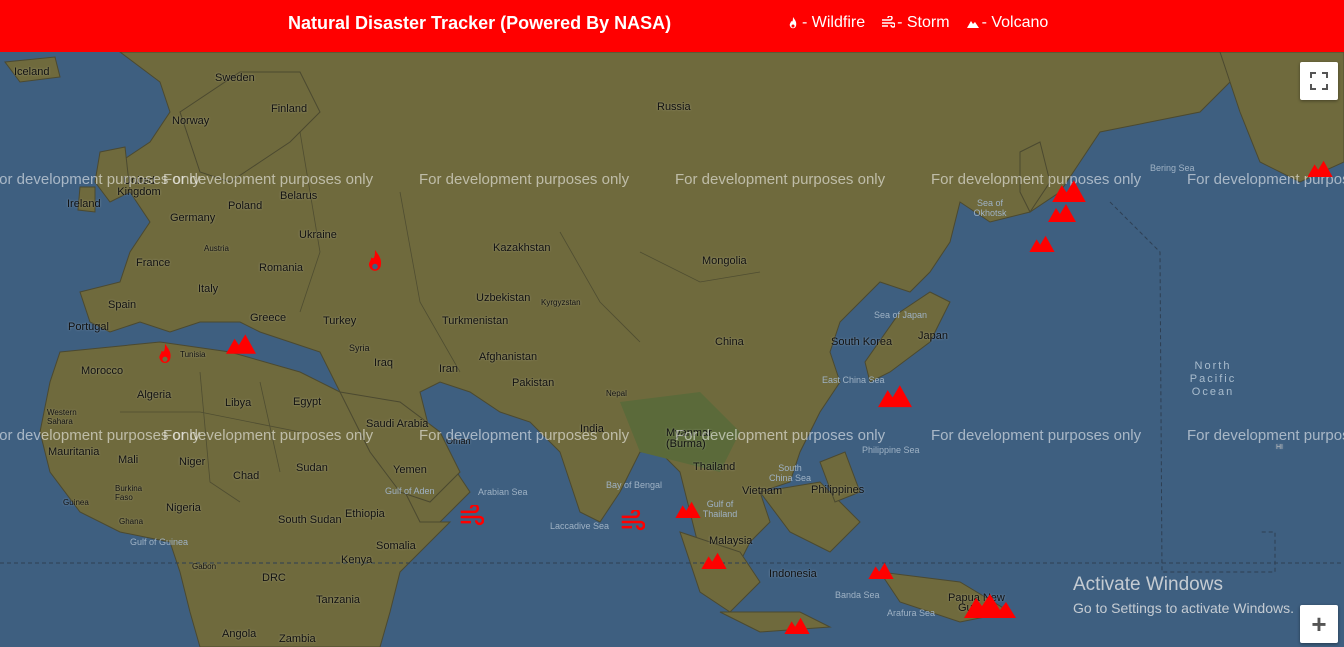 Image resolution: width=1344 pixels, height=647 pixels. I want to click on sea-bengal: Bay of Bengal, so click(634, 485).